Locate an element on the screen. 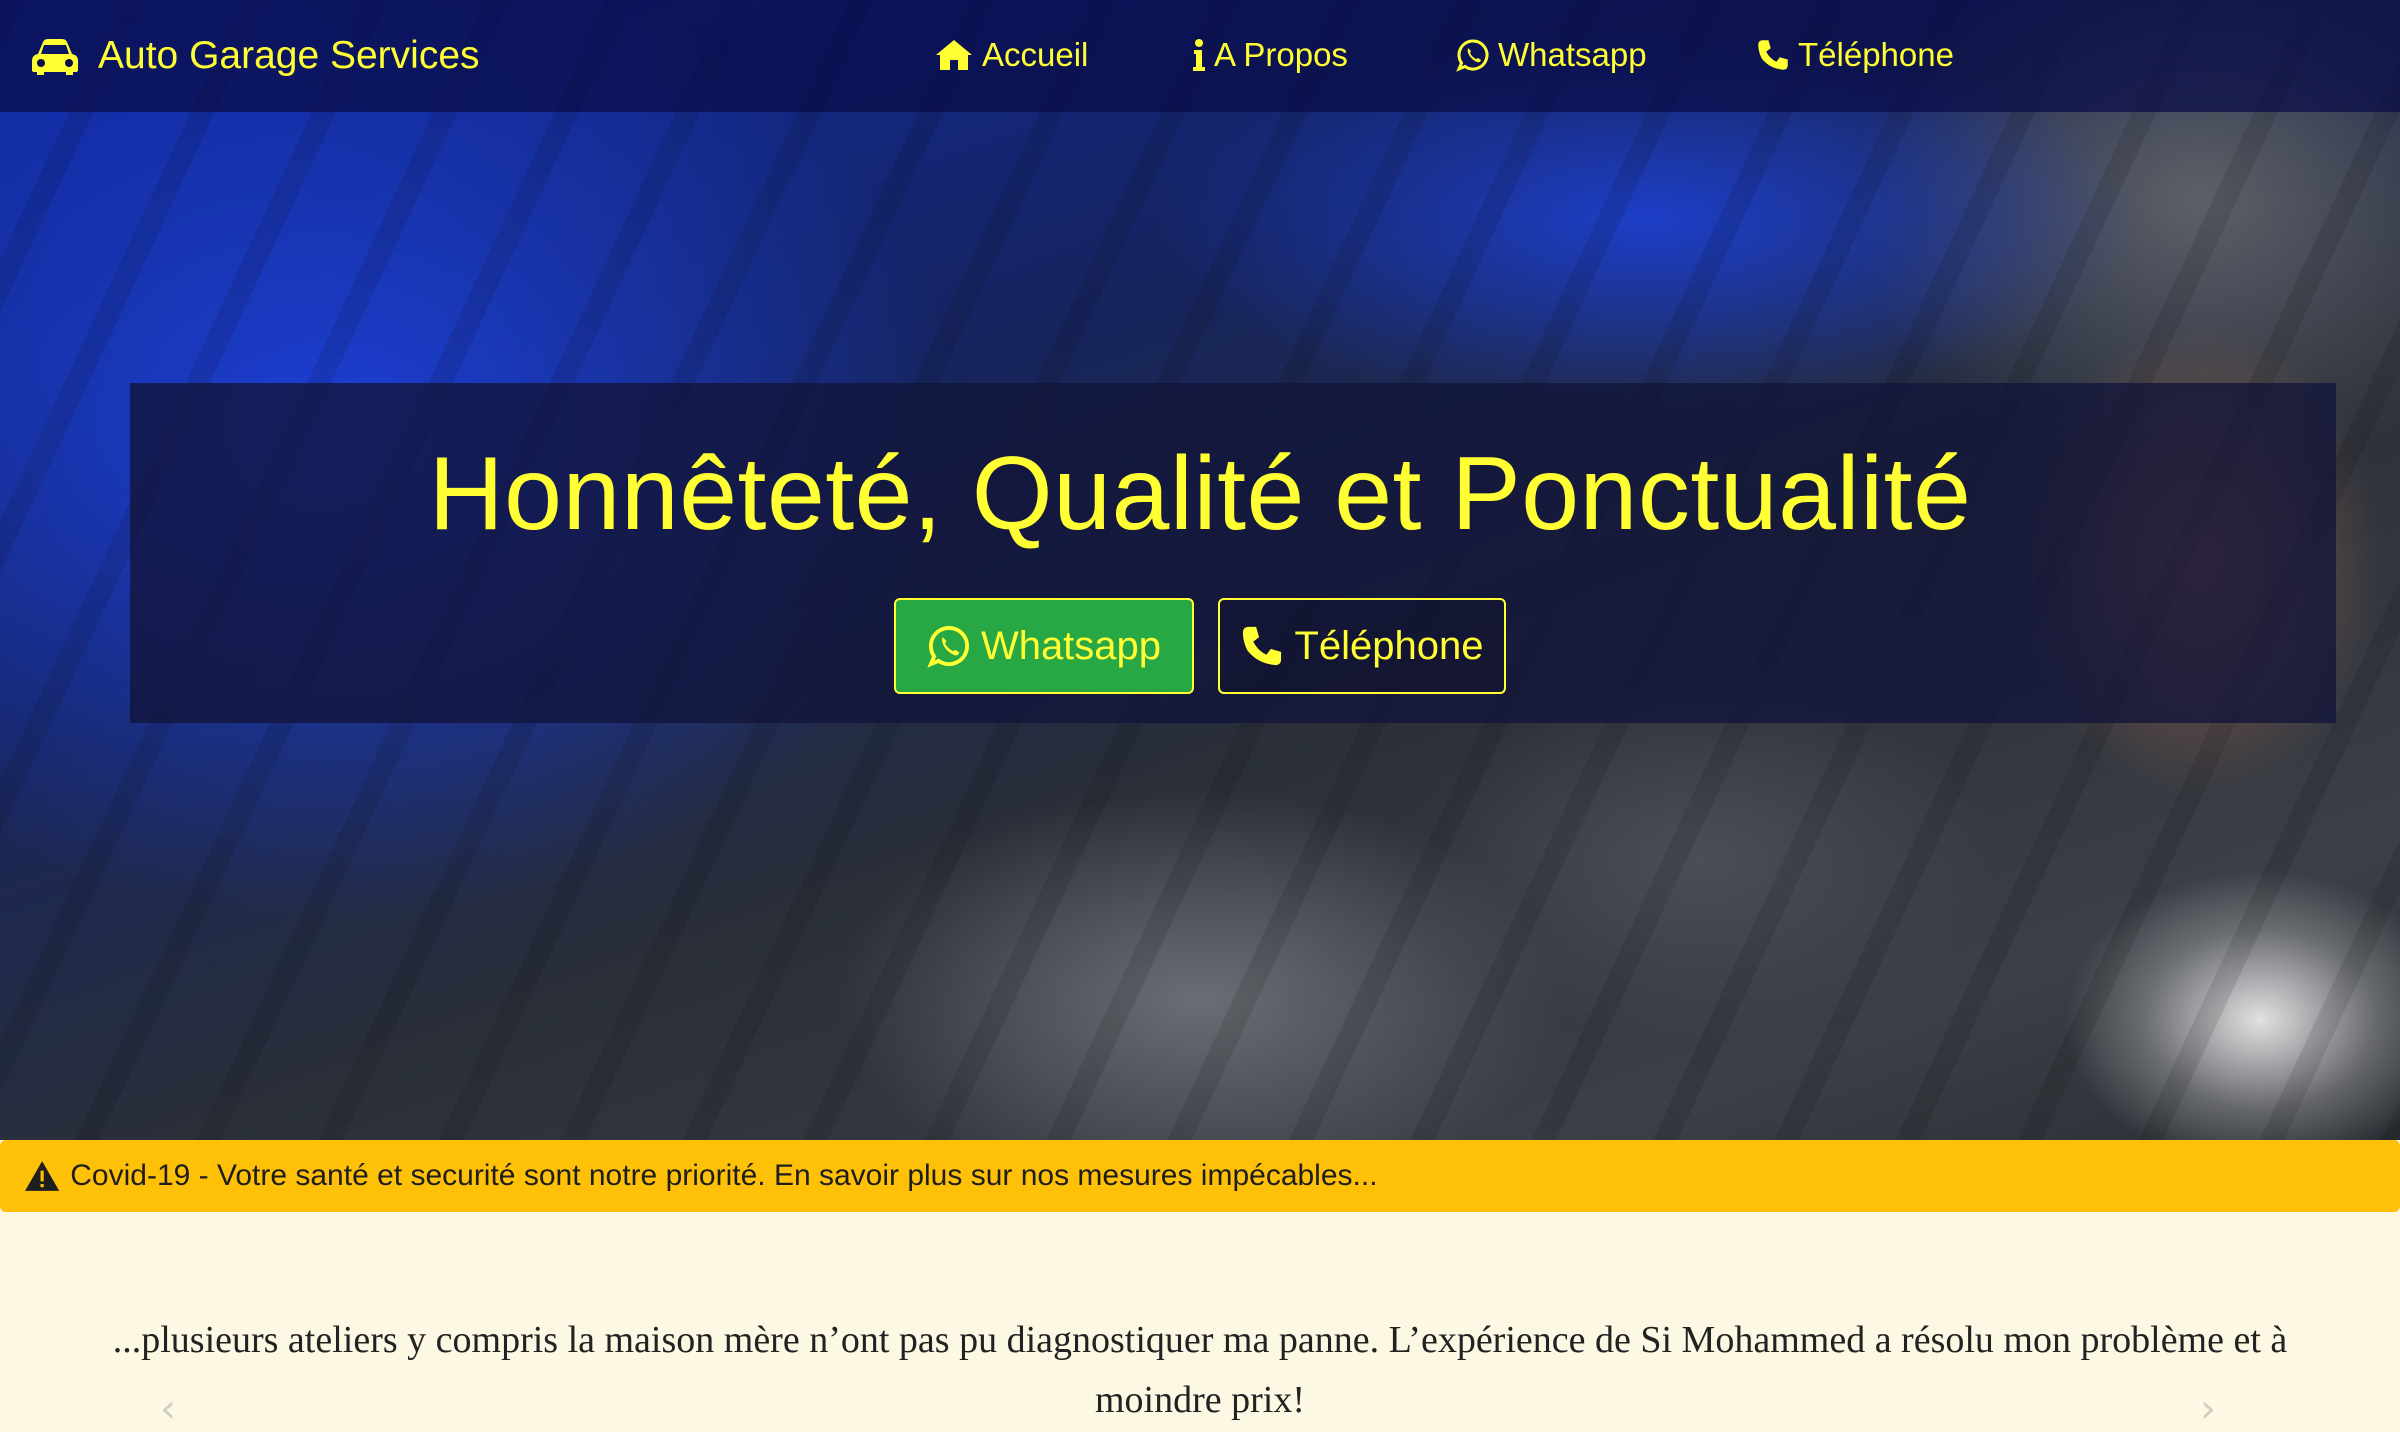  home-icon is located at coordinates (954, 55).